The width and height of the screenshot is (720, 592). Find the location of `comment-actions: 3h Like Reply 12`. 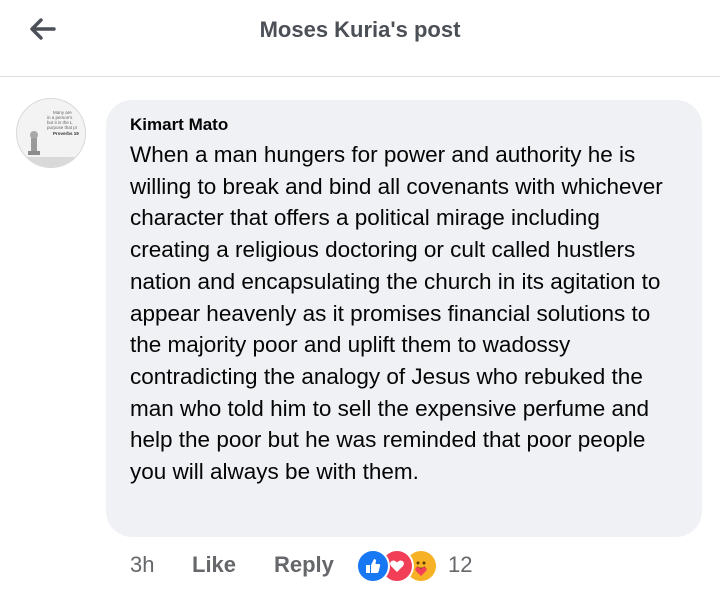

comment-actions: 3h Like Reply 12 is located at coordinates (301, 565).